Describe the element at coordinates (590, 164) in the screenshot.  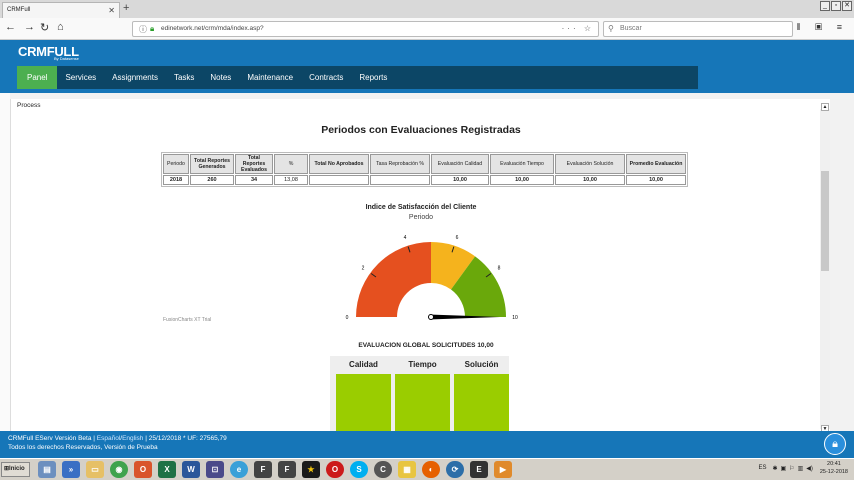
I see `table-header: Evaluación Solución` at that location.